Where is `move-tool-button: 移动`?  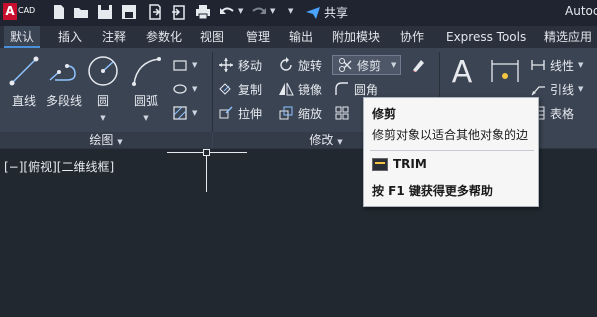
move-tool-button: 移动 is located at coordinates (240, 65).